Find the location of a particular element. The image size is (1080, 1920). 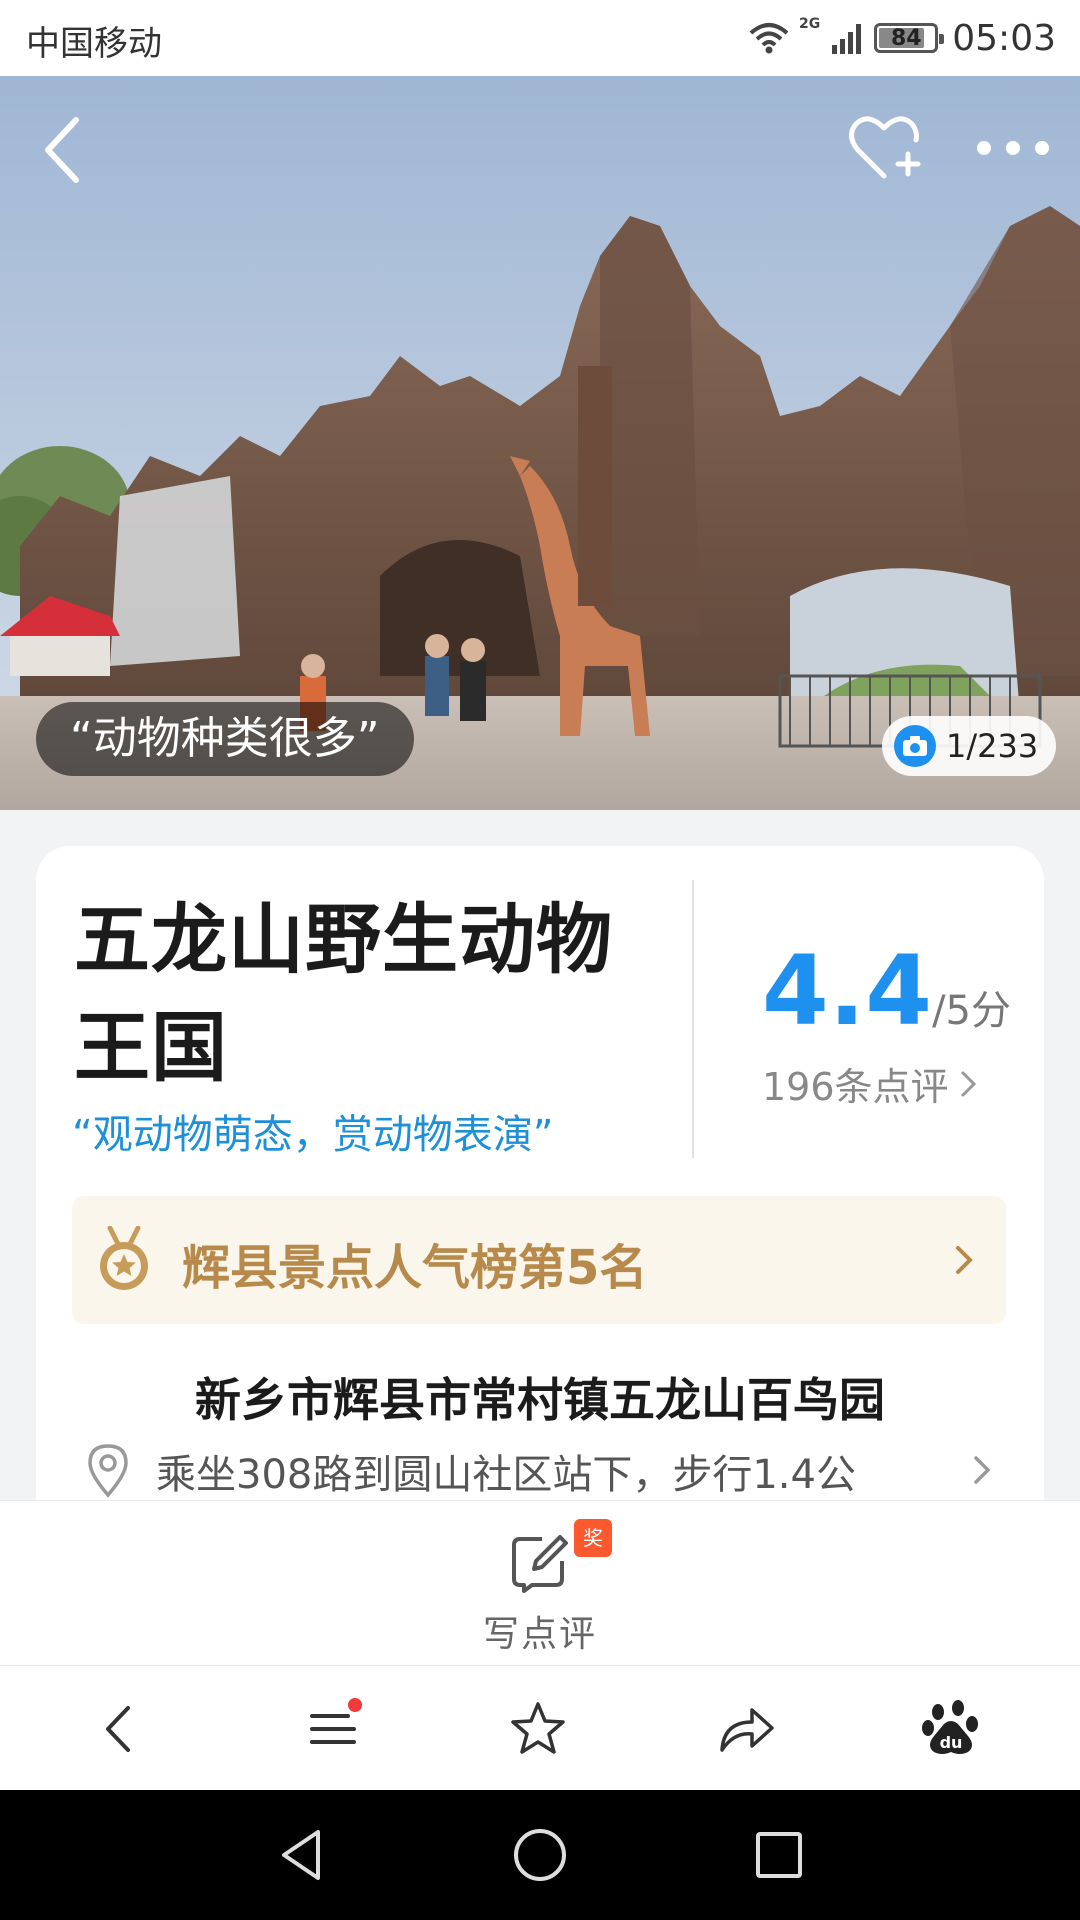

nav-home-icon is located at coordinates (540, 1855).